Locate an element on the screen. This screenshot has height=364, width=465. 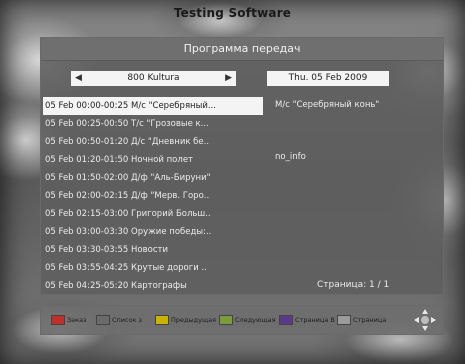
list-item: 05 Feb 03:55-04:25 Крутые дороги .. is located at coordinates (153, 268).